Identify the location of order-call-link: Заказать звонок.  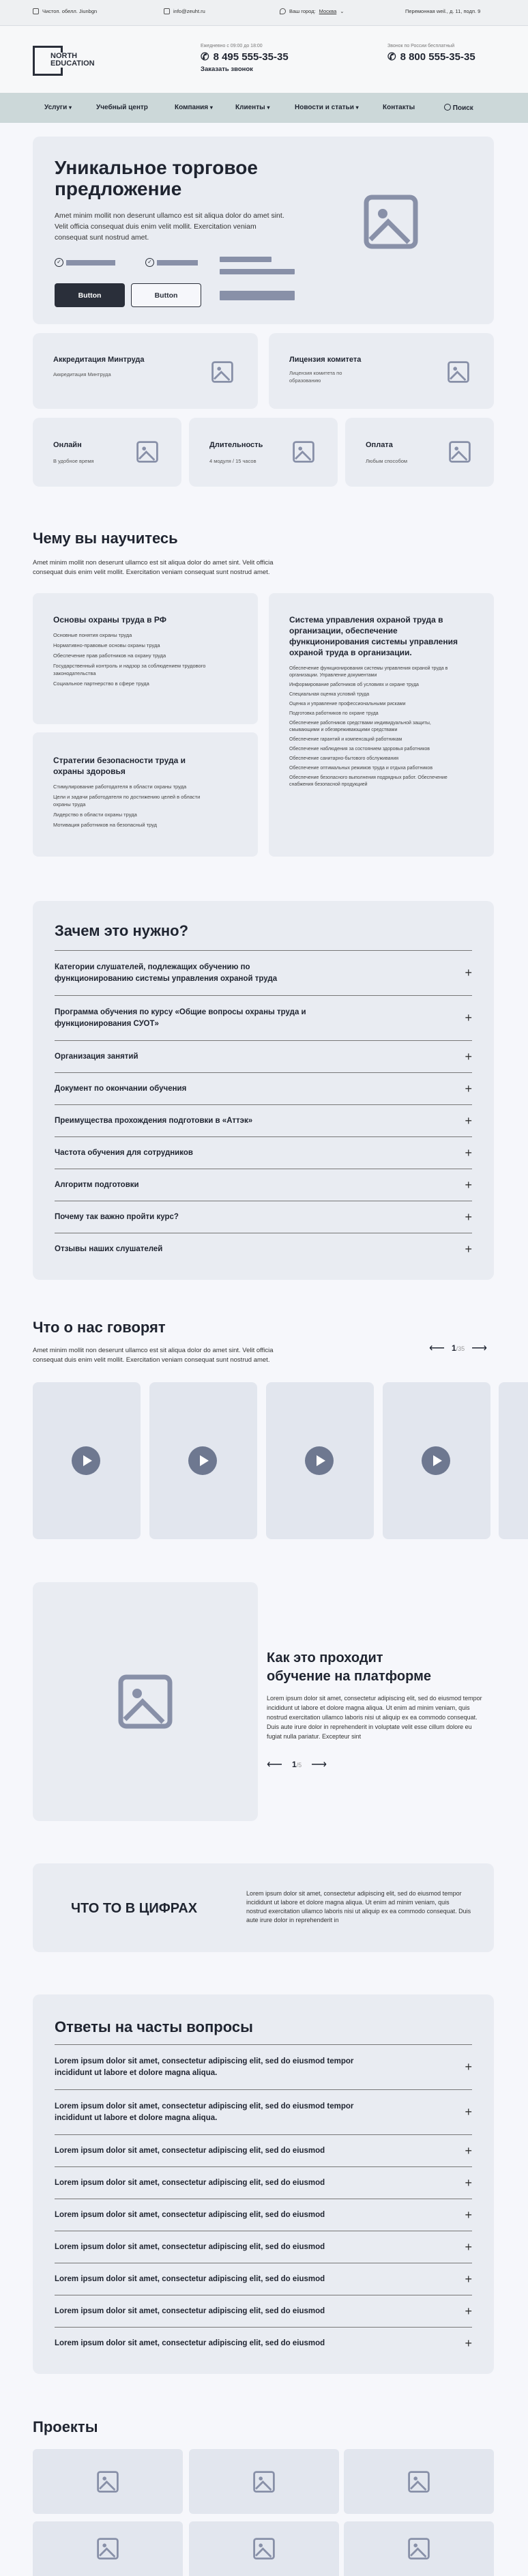
(245, 69).